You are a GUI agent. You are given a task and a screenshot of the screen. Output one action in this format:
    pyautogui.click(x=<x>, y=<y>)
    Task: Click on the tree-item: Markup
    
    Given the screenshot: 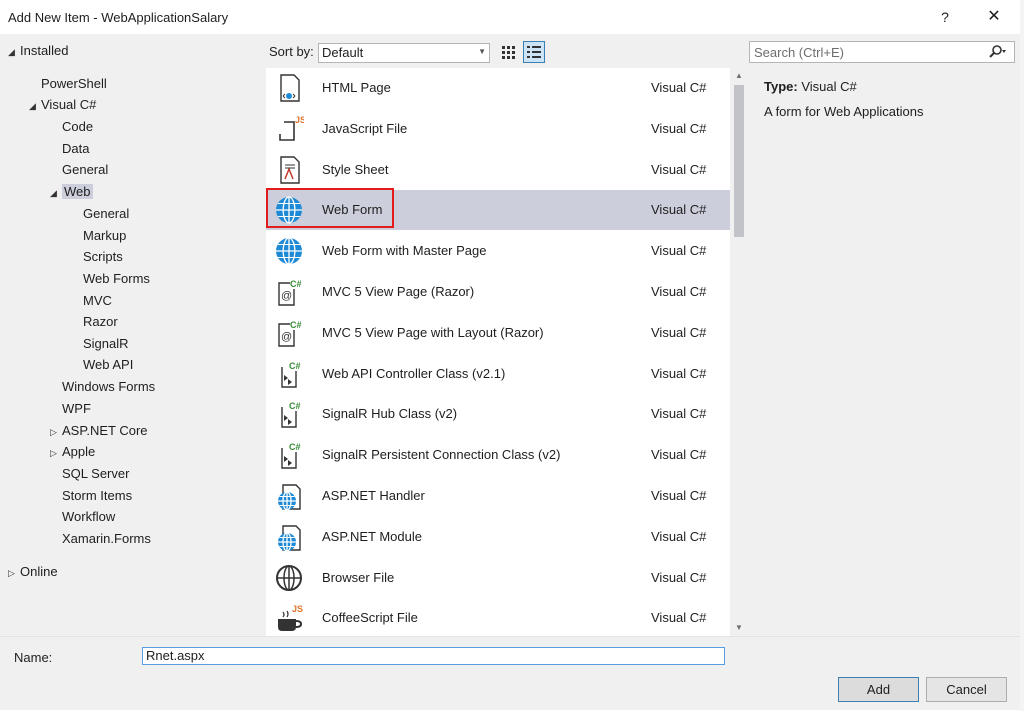 What is the action you would take?
    pyautogui.click(x=98, y=236)
    